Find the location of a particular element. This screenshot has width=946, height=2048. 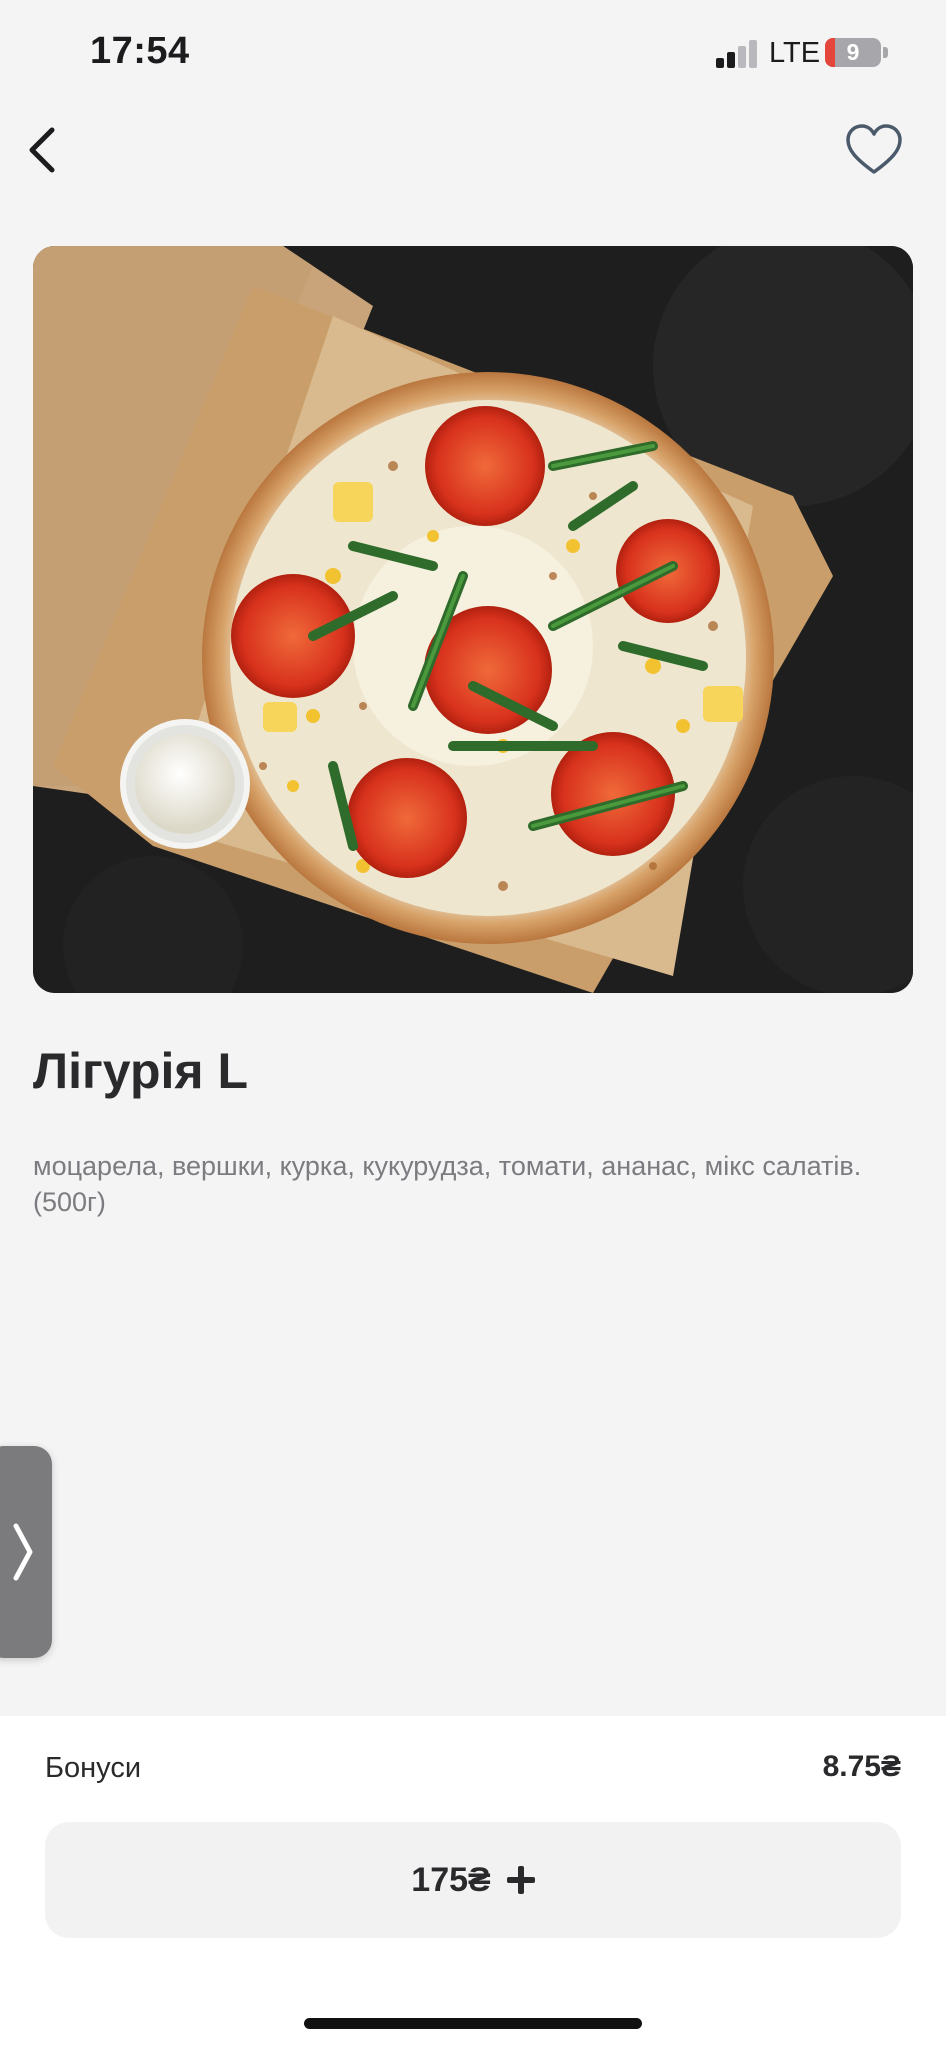

add-to-cart-button: 175₴ is located at coordinates (473, 1880).